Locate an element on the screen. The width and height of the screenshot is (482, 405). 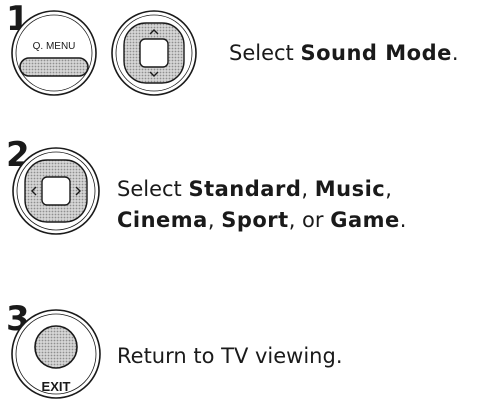
separator: , or is located at coordinates (309, 220).